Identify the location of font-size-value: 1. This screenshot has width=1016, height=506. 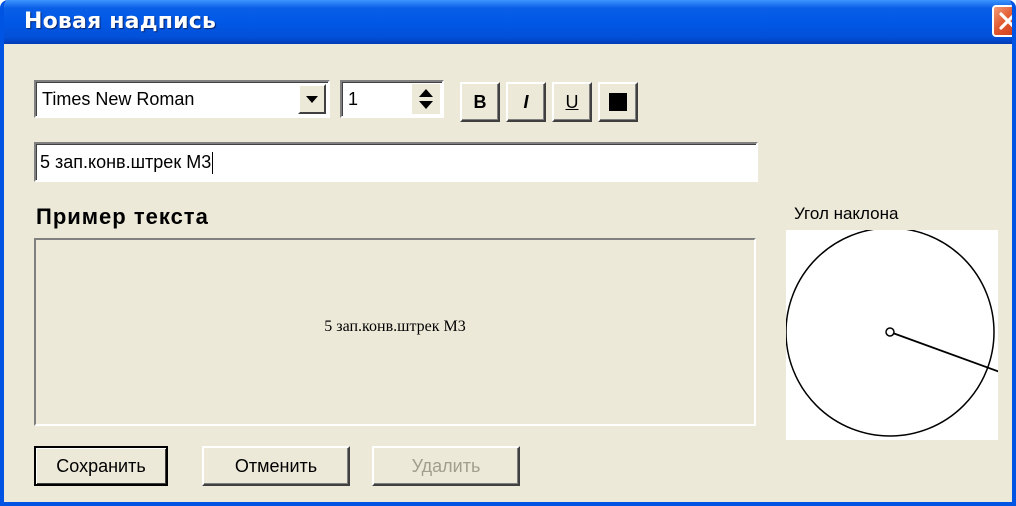
(353, 99).